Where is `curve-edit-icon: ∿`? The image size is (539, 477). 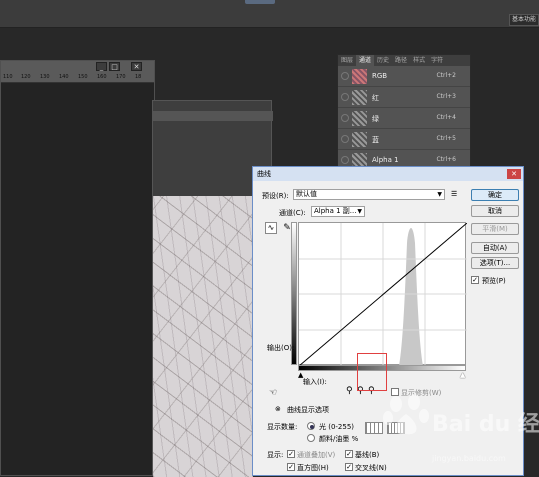 curve-edit-icon: ∿ is located at coordinates (271, 228).